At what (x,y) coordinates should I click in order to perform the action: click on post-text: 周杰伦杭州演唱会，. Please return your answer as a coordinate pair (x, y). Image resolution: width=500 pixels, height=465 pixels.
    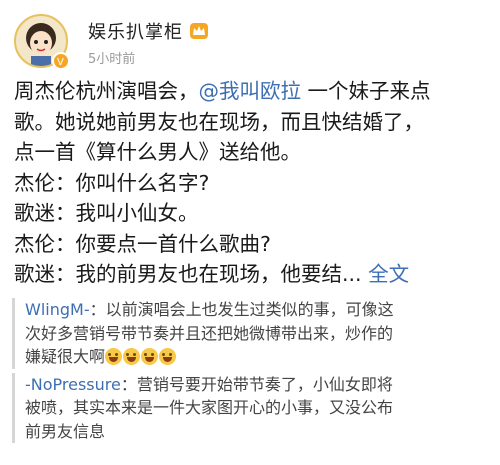
    Looking at the image, I should click on (106, 91).